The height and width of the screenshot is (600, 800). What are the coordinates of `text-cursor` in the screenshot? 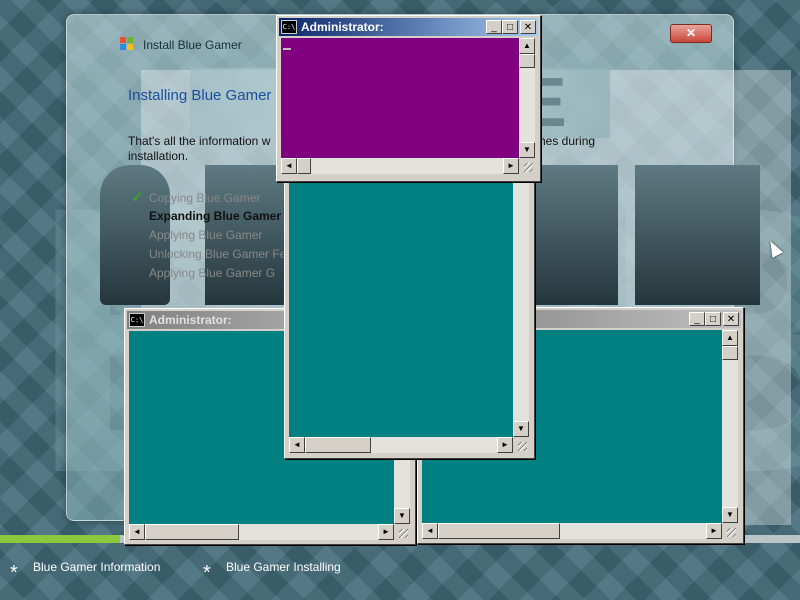 It's located at (287, 49).